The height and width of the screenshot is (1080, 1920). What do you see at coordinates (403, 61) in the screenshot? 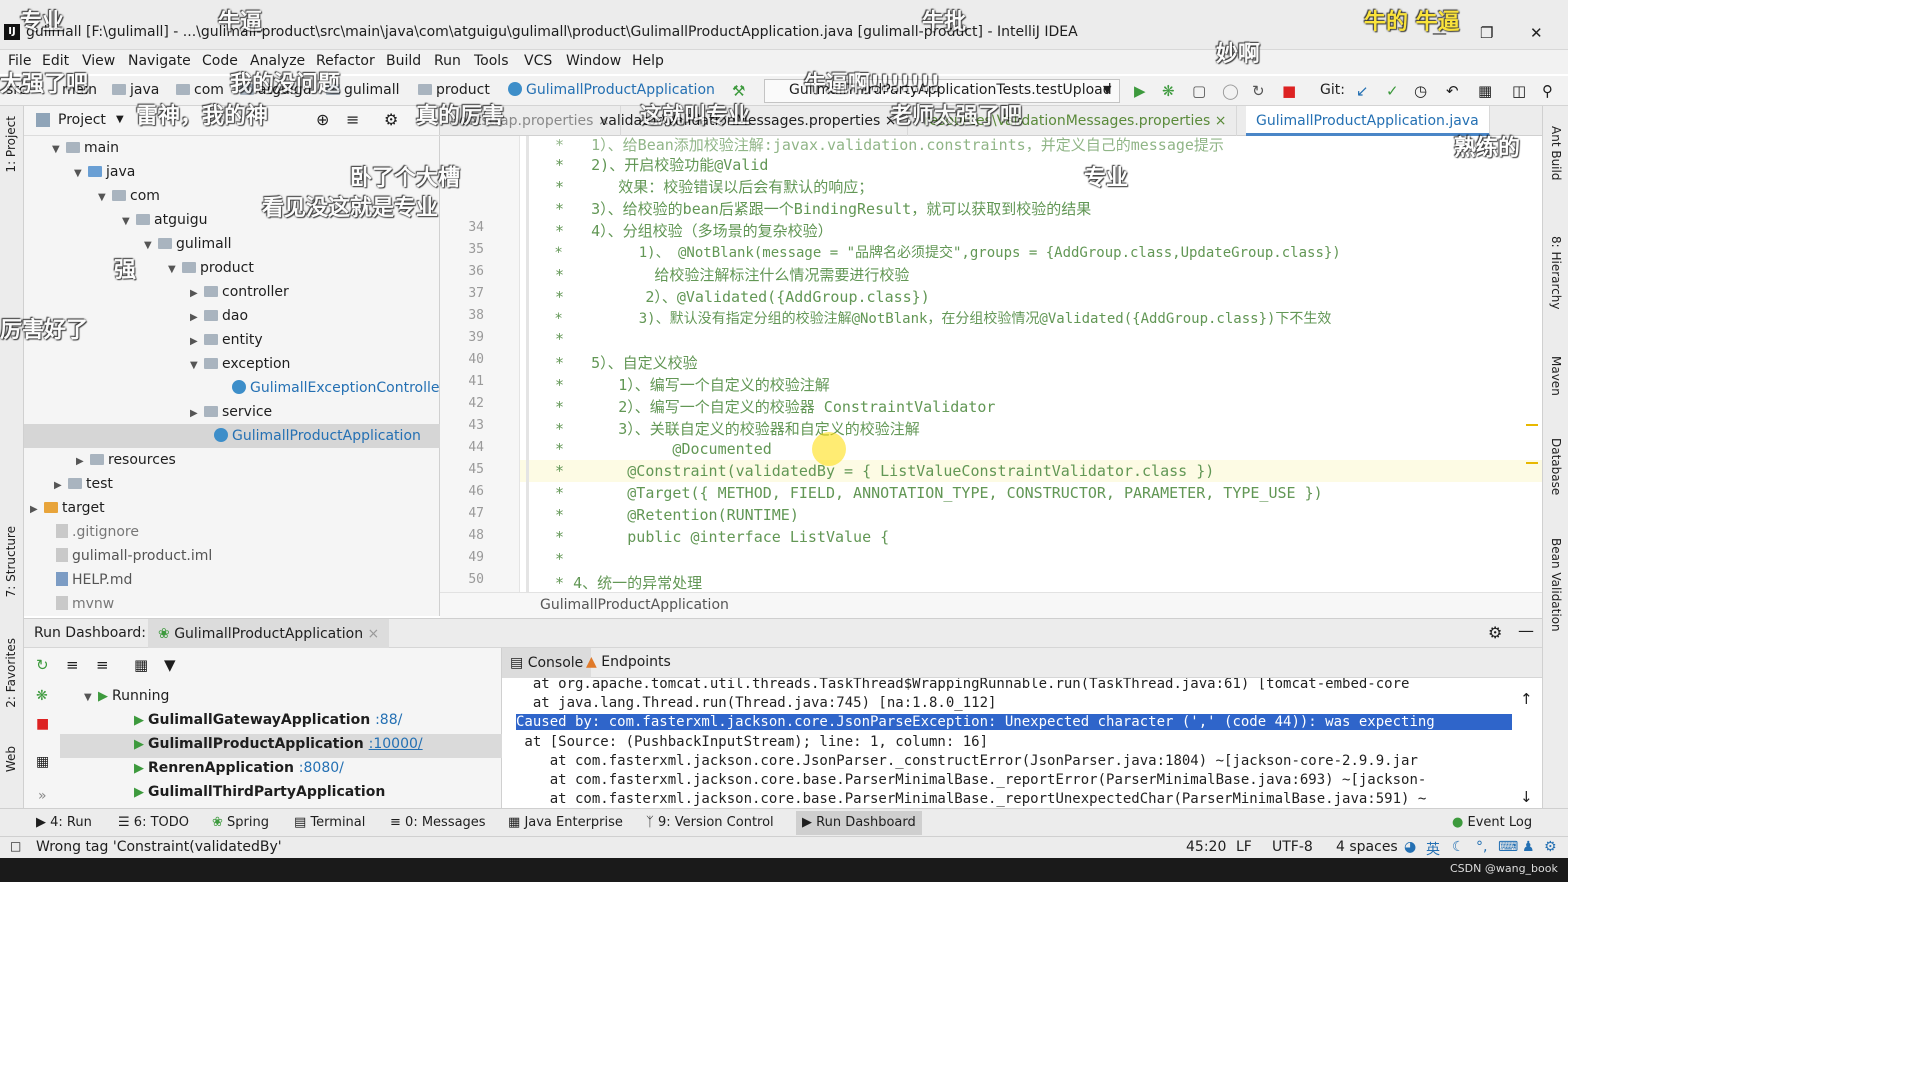
I see `menu-build: Build` at bounding box center [403, 61].